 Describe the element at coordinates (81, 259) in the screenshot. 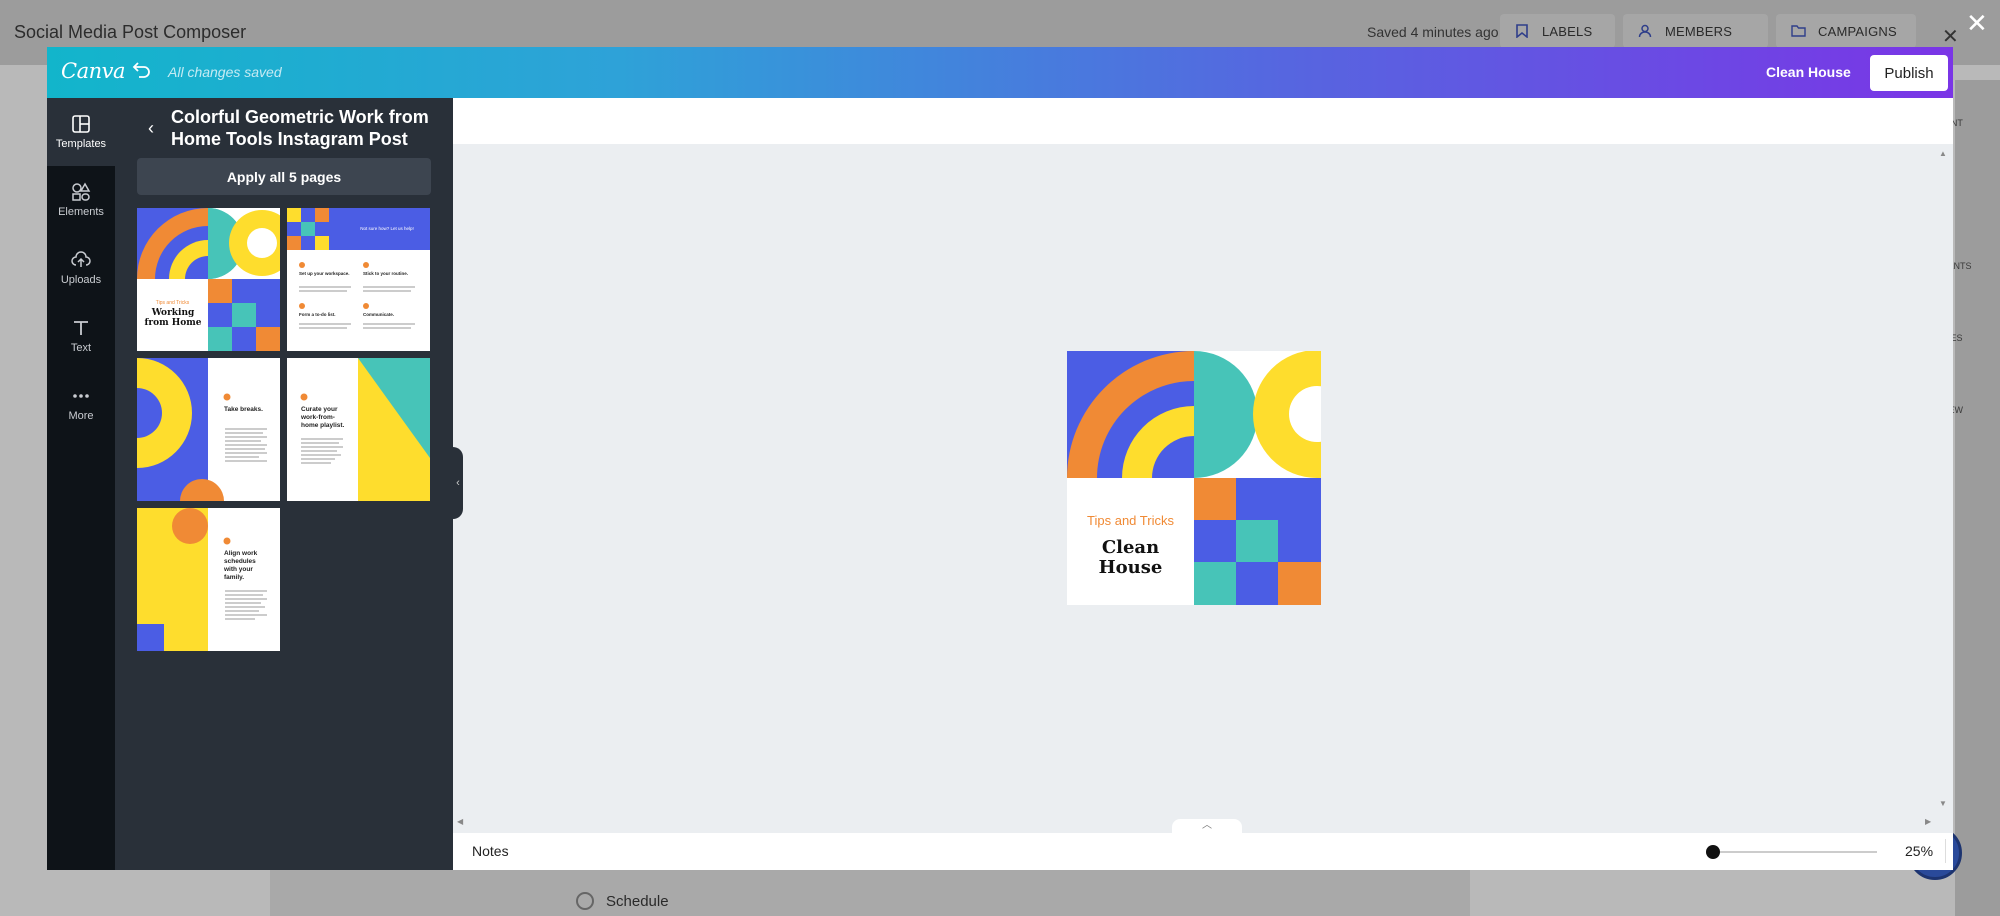

I see `uploads-icon` at that location.